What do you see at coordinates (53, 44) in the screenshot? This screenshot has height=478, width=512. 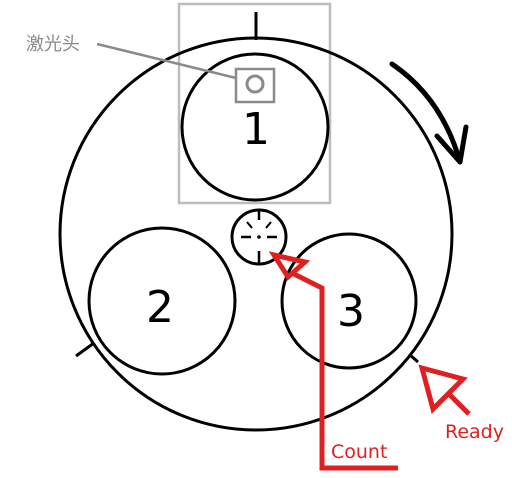 I see `laser-head-label: 激光头` at bounding box center [53, 44].